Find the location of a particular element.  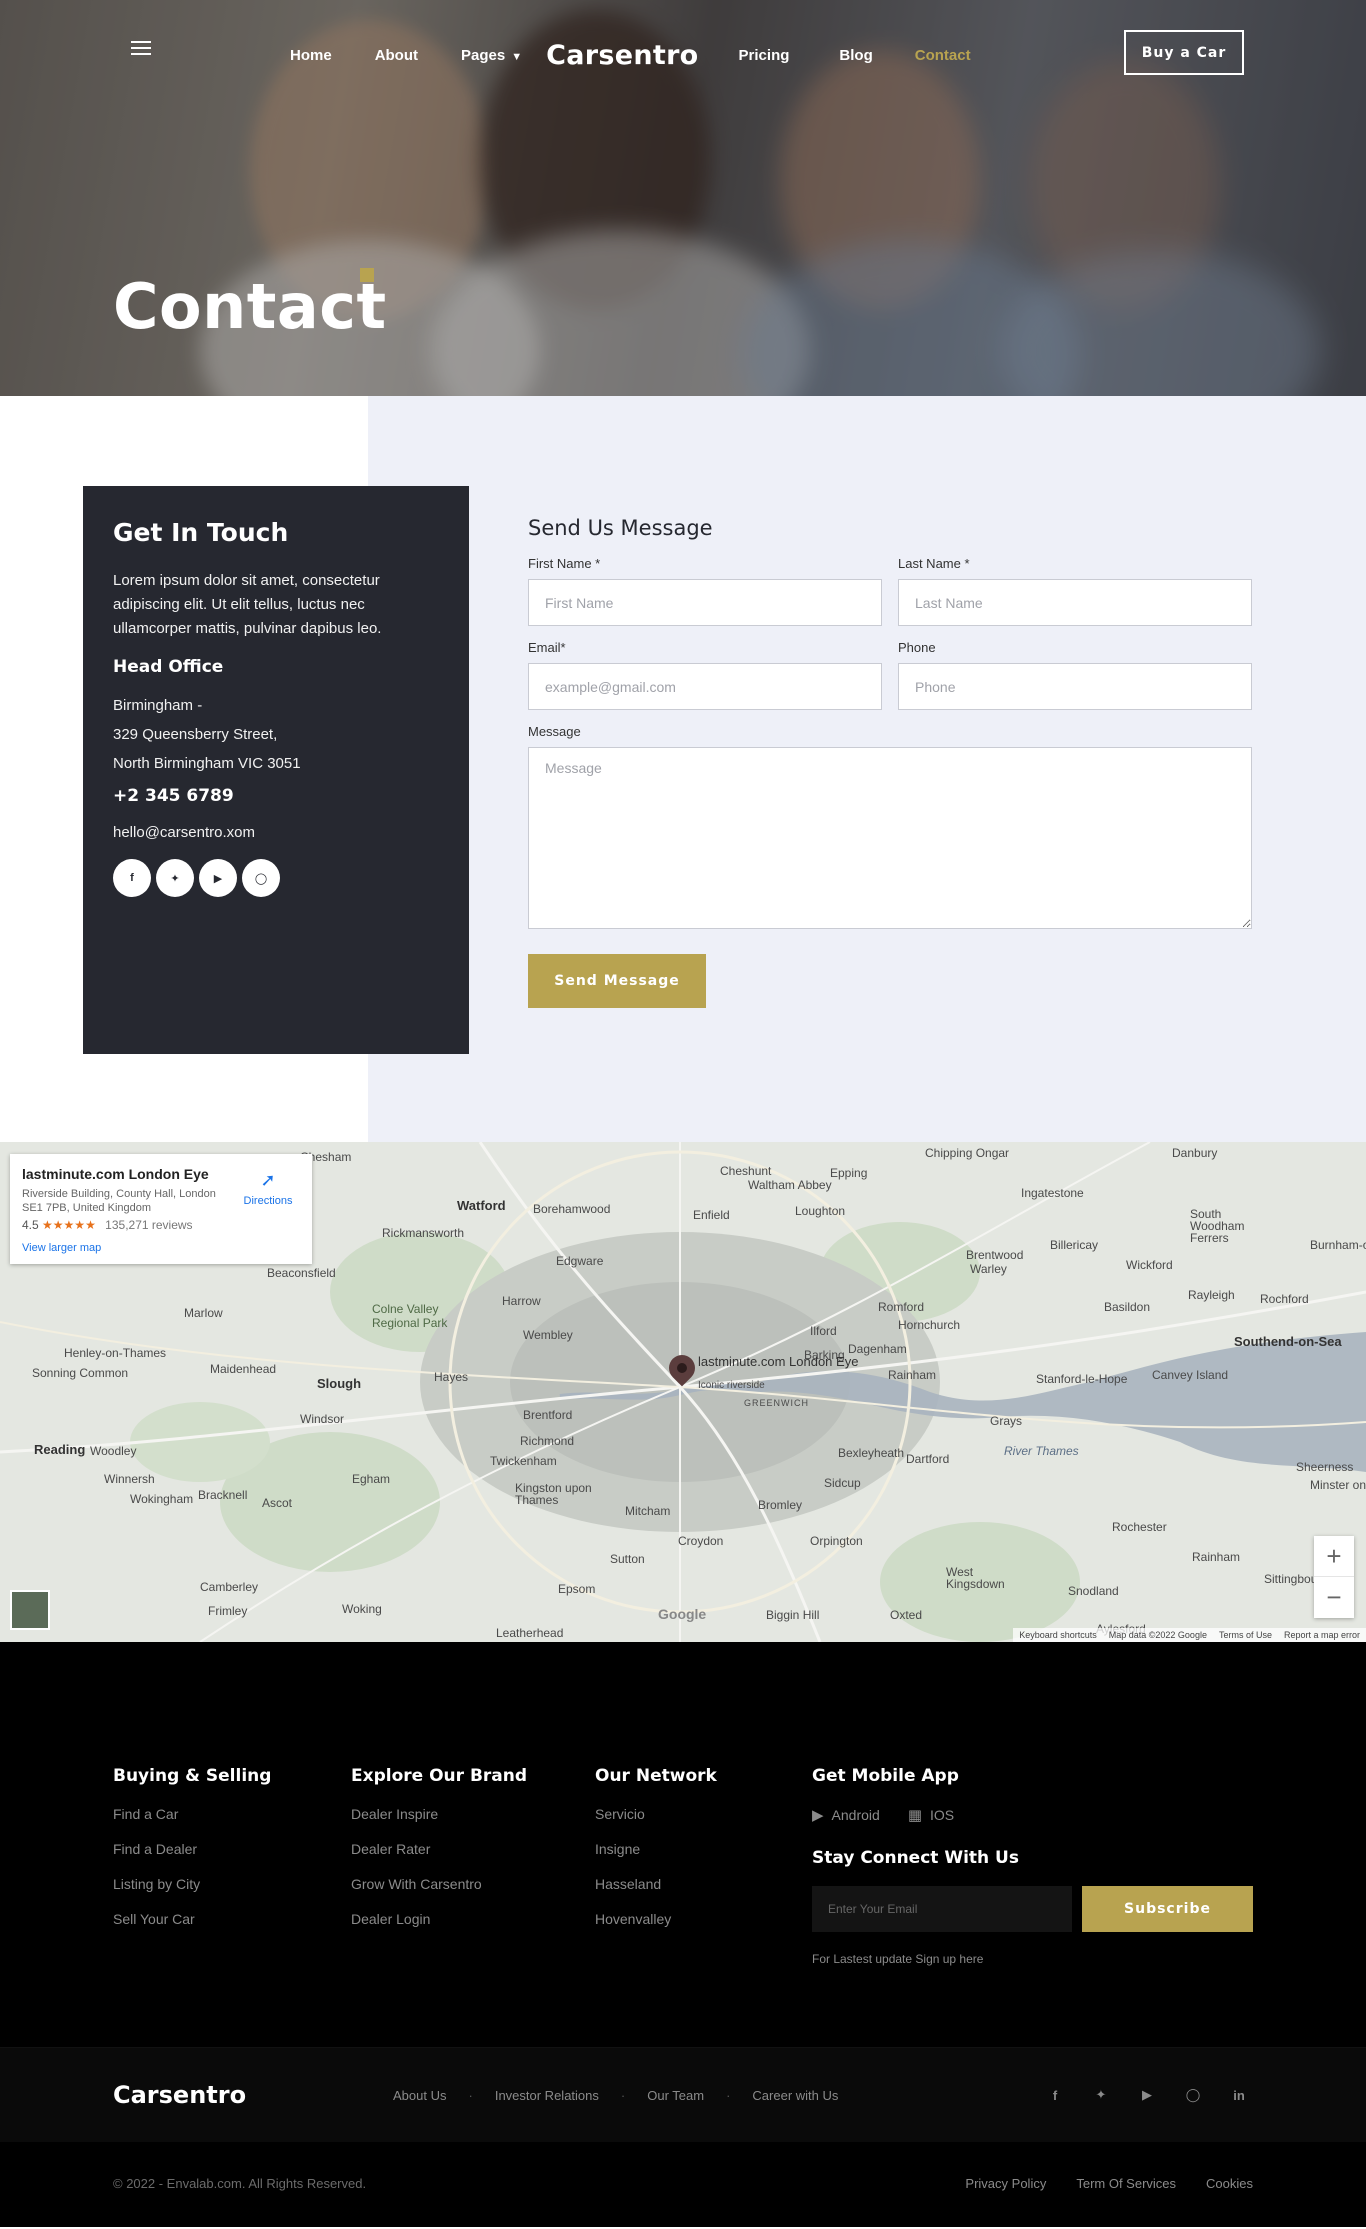

map-label-biggin-hill: Biggin Hill is located at coordinates (793, 1615).